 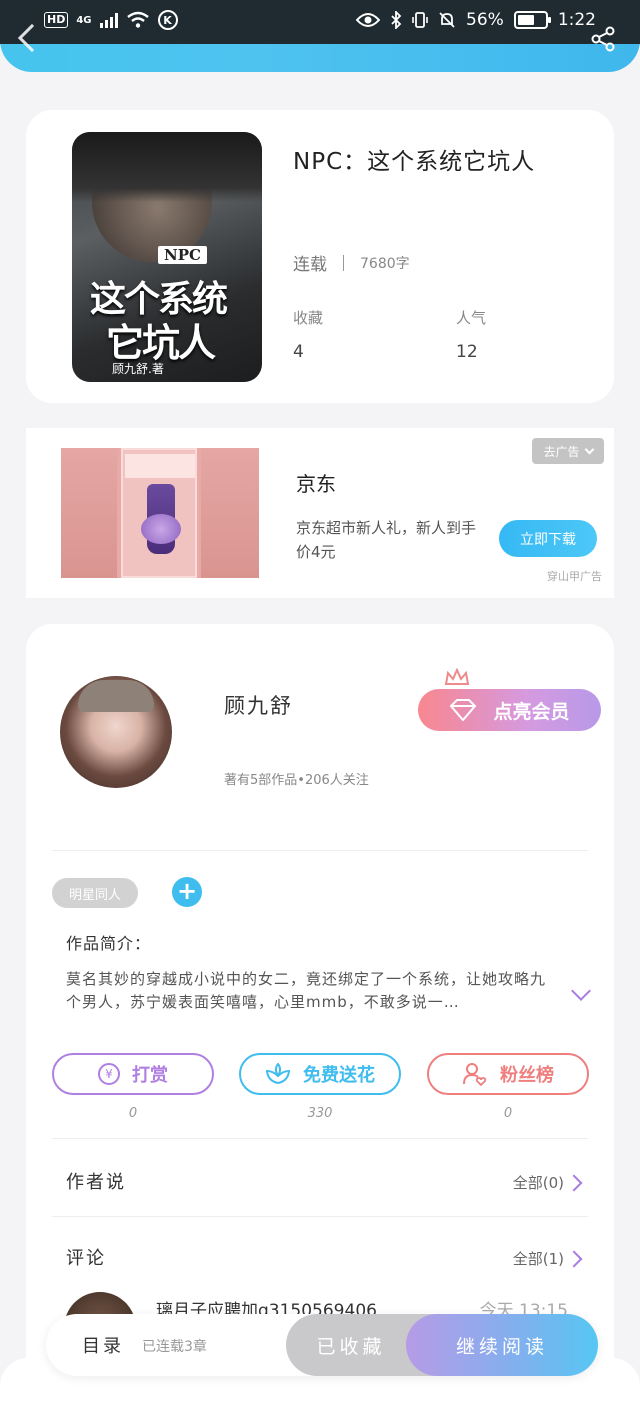 I want to click on ad-source: 穿山甲广告, so click(x=574, y=576).